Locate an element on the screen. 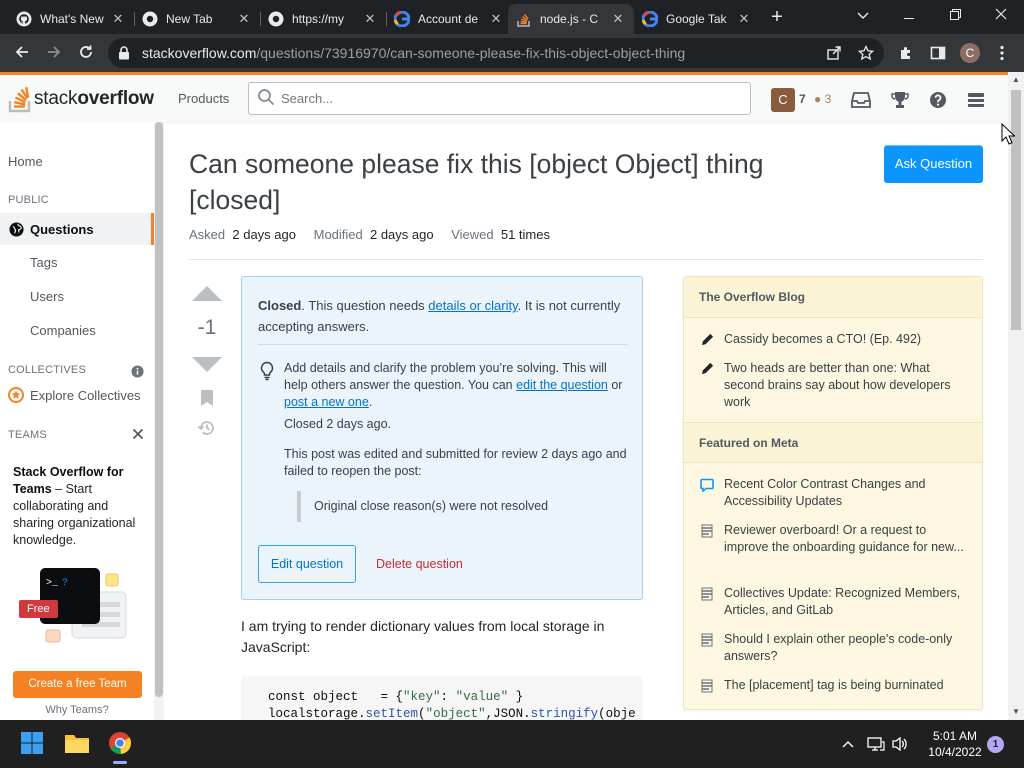  restore-button is located at coordinates (955, 15).